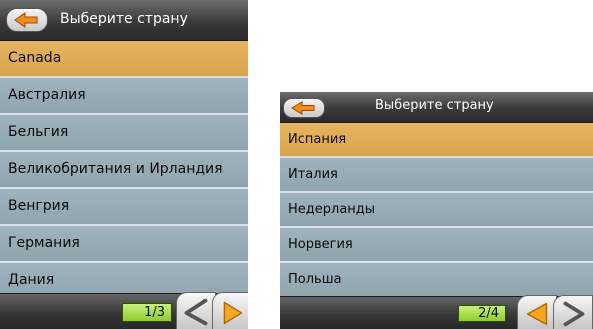  I want to click on list-item: Венгрия, so click(124, 207).